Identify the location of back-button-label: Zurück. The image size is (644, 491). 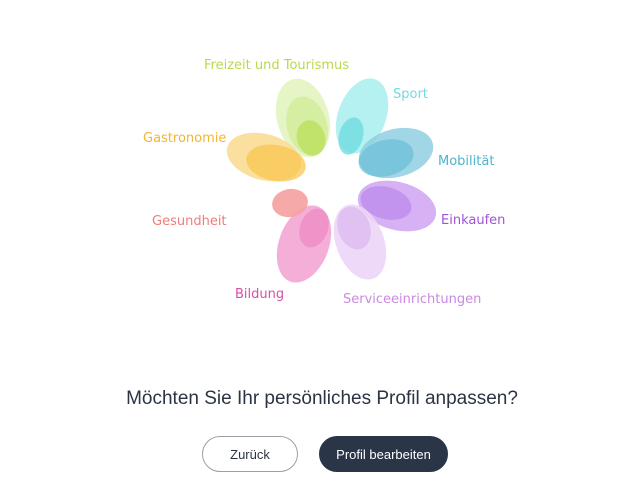
(250, 454).